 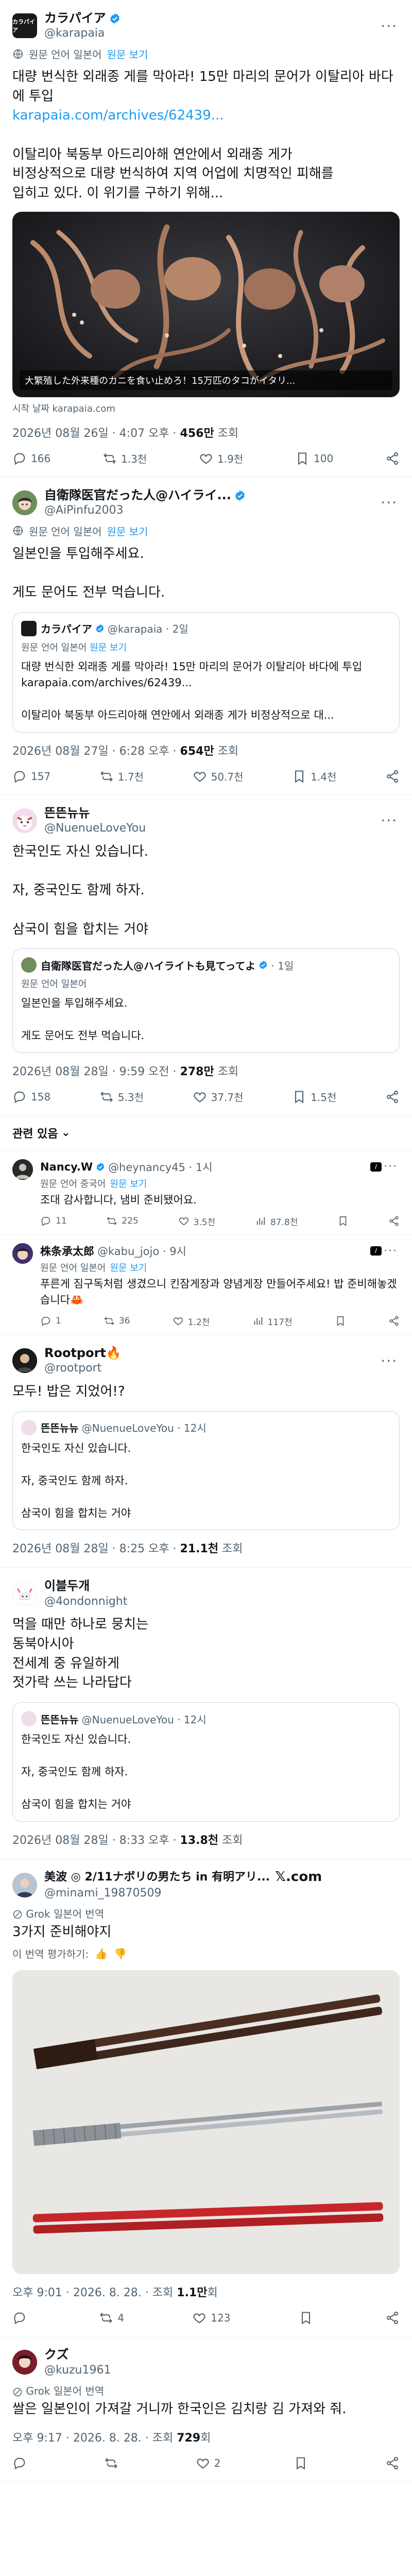 I want to click on timestamp: 오후 9:01 · 2026. 8. 28. · 조회, so click(x=95, y=2292).